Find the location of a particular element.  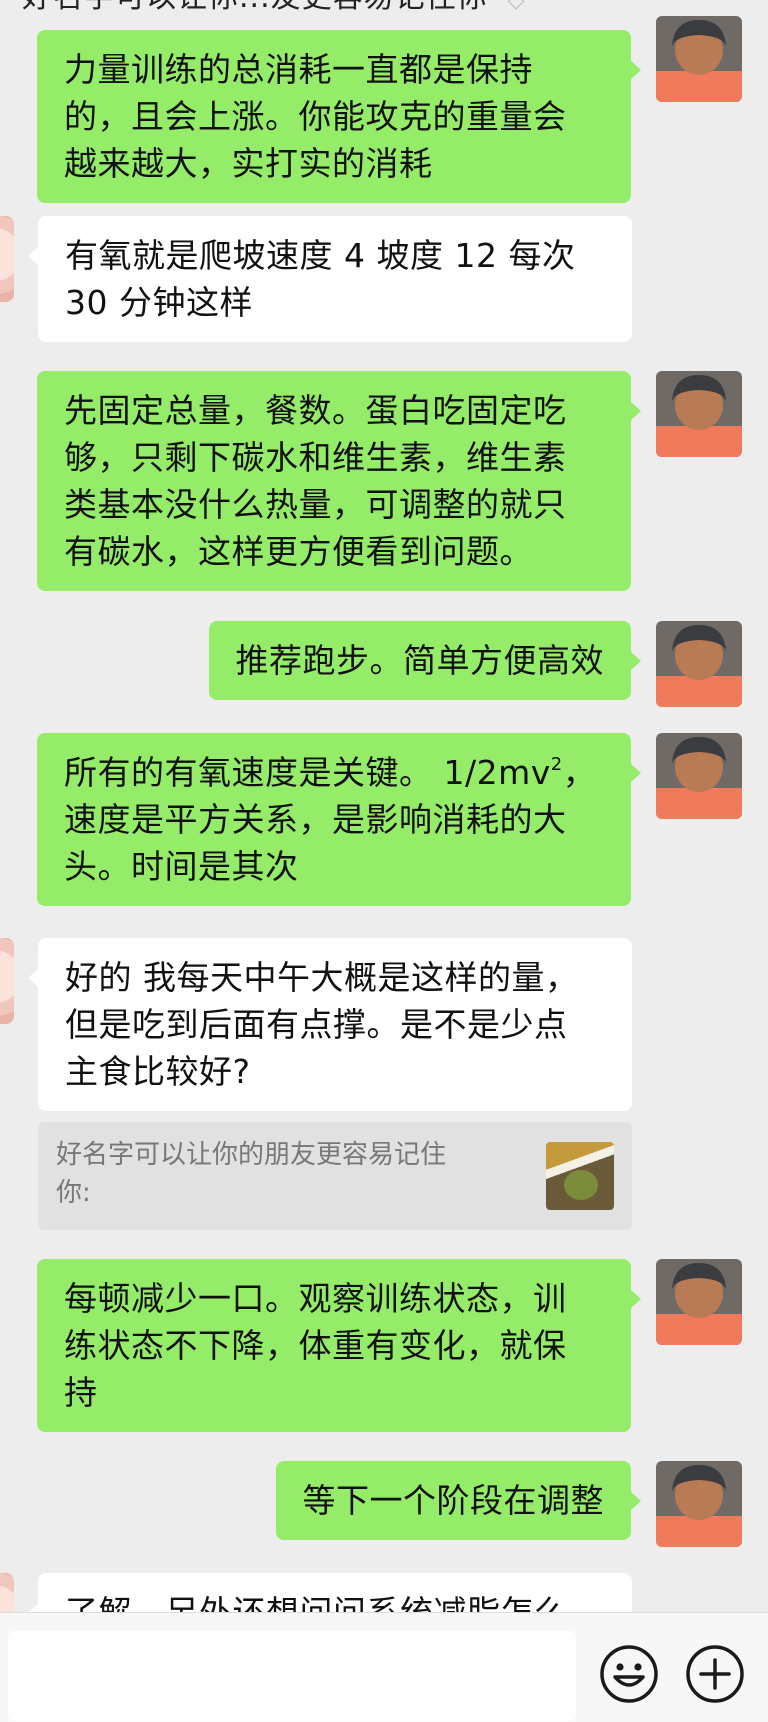

formula-text: 所有的有氧速度是关键。 1/2mv is located at coordinates (307, 772).